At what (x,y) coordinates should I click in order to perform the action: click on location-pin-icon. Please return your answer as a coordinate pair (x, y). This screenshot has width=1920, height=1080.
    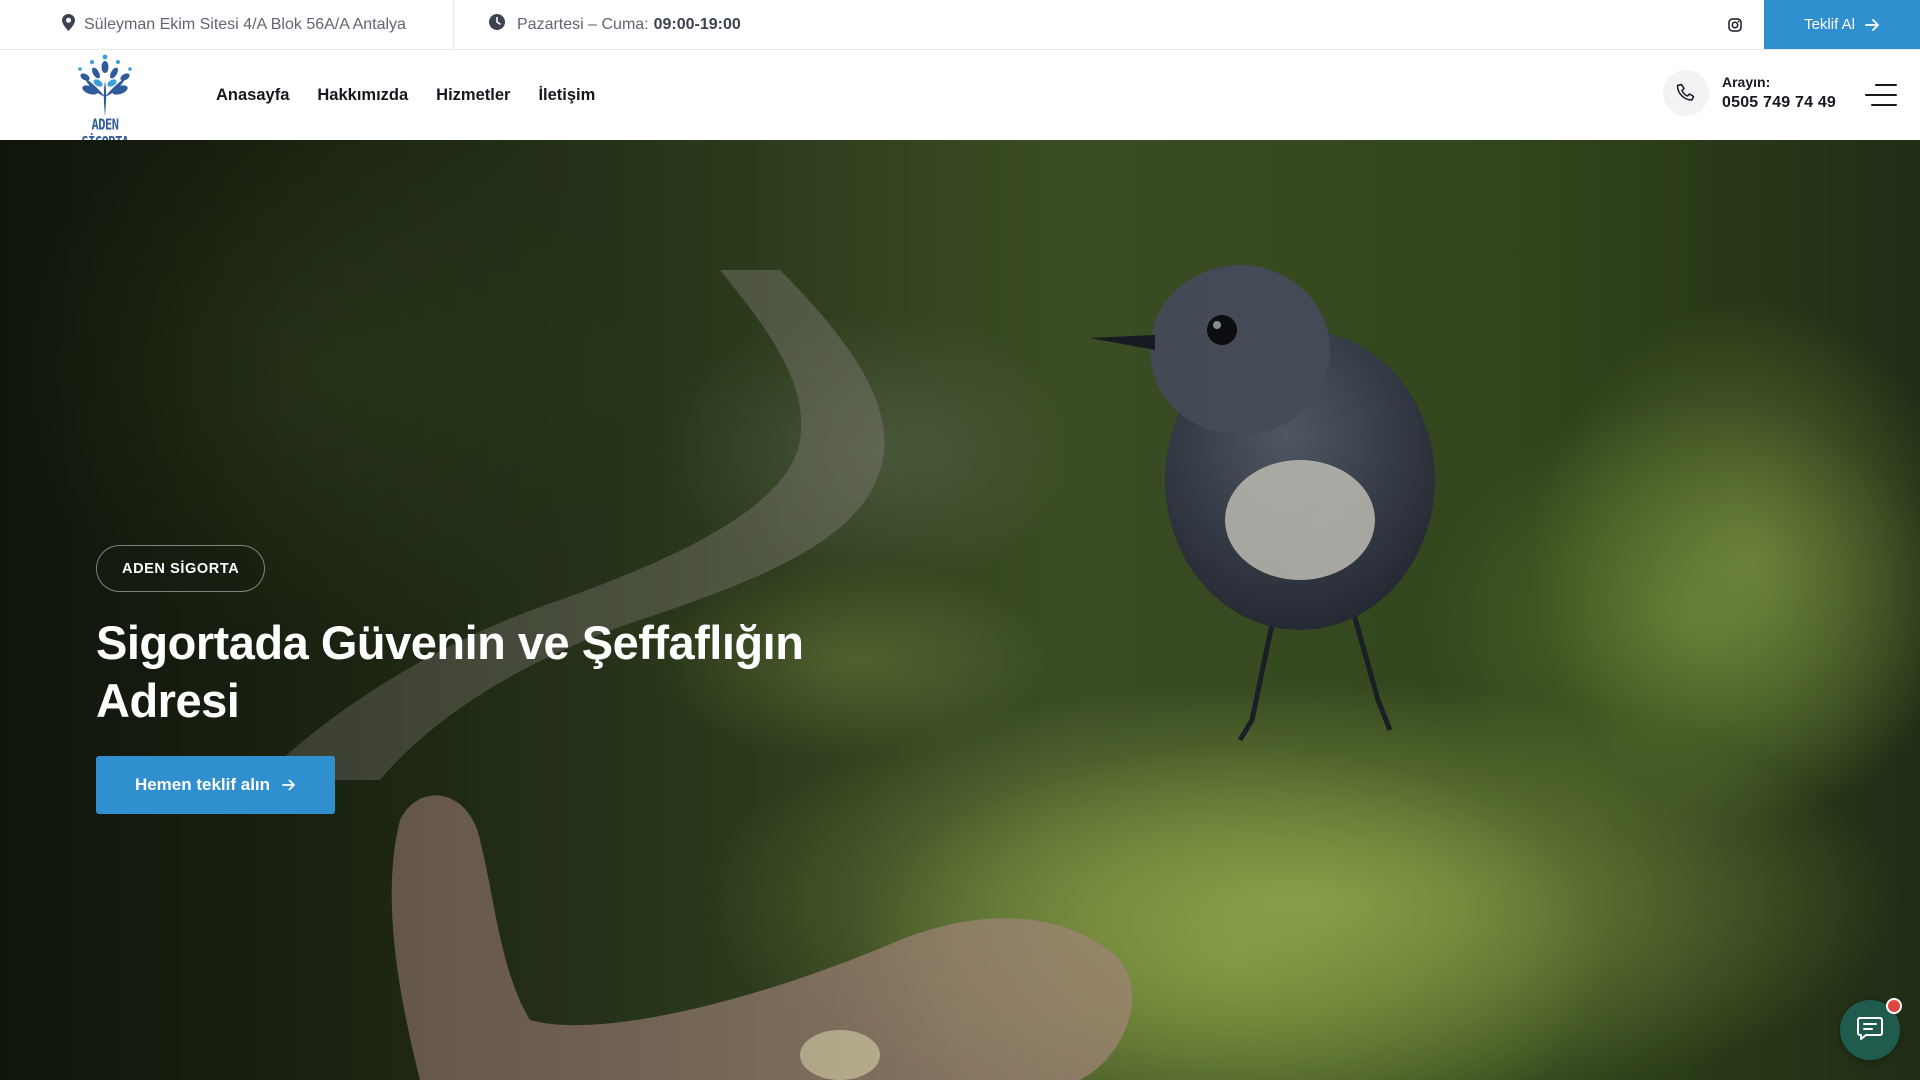
    Looking at the image, I should click on (68, 24).